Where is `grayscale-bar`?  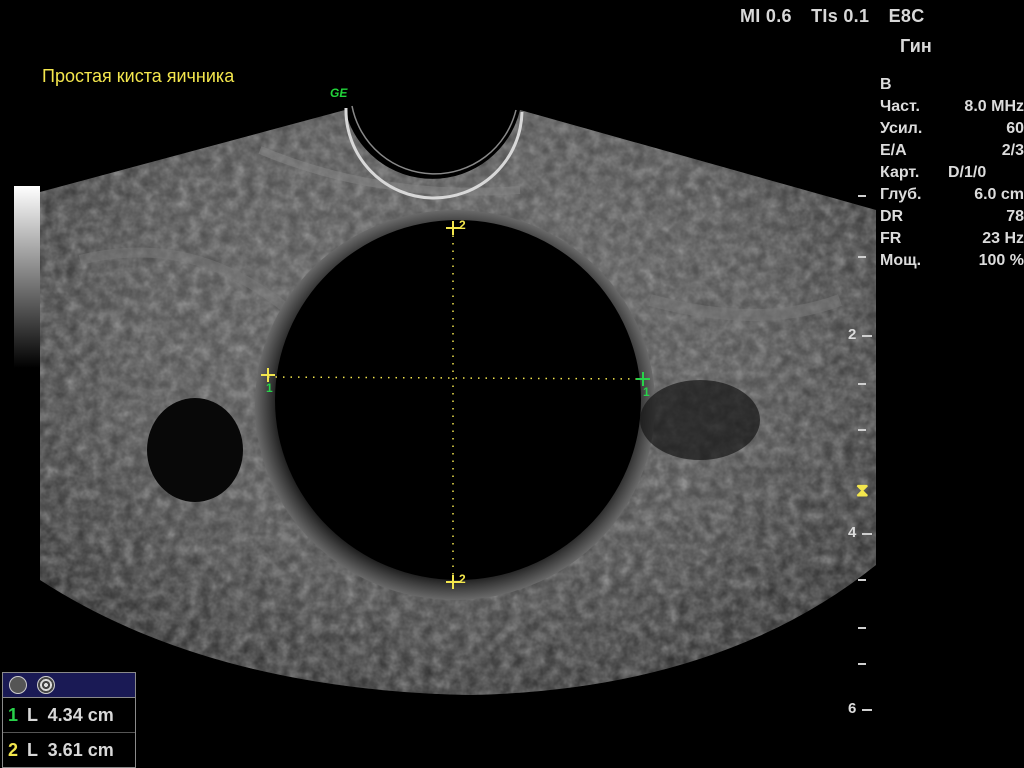
grayscale-bar is located at coordinates (27, 277).